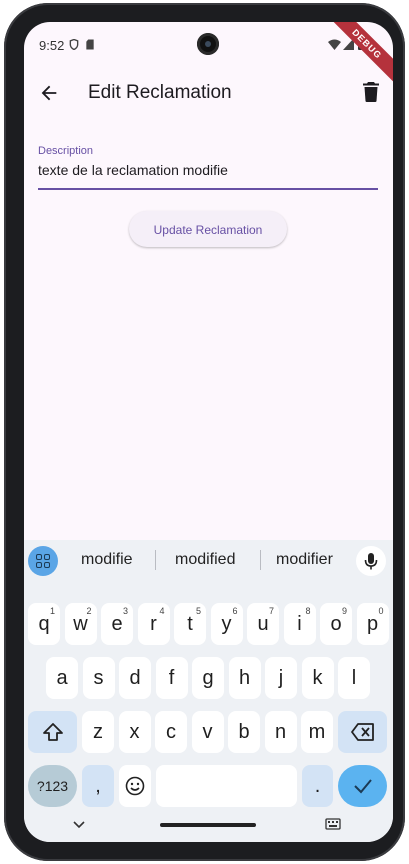 Image resolution: width=409 pixels, height=864 pixels. Describe the element at coordinates (133, 170) in the screenshot. I see `description-input: texte de la reclamation modifie` at that location.